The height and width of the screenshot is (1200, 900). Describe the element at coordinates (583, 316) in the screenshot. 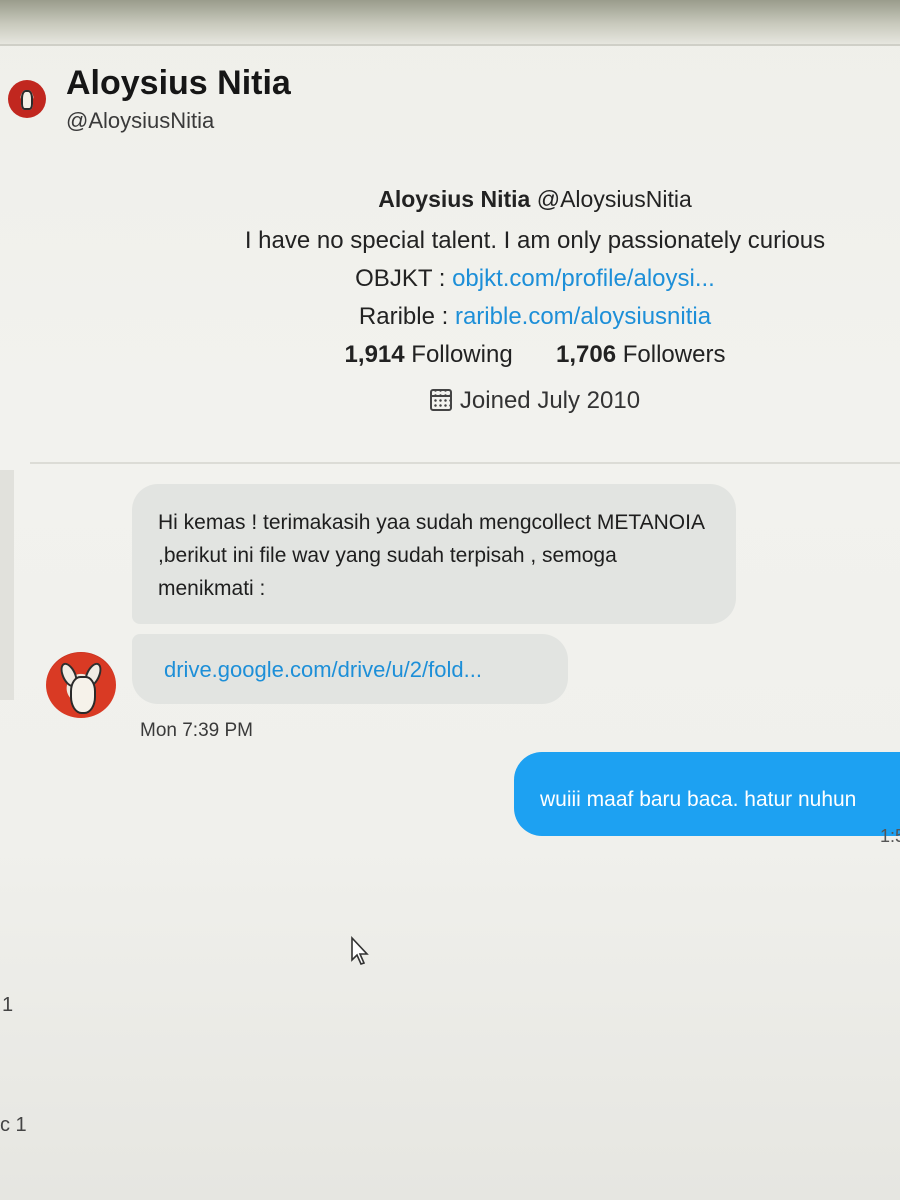

I see `rarible-link: rarible.com/aloysiusnitia` at that location.